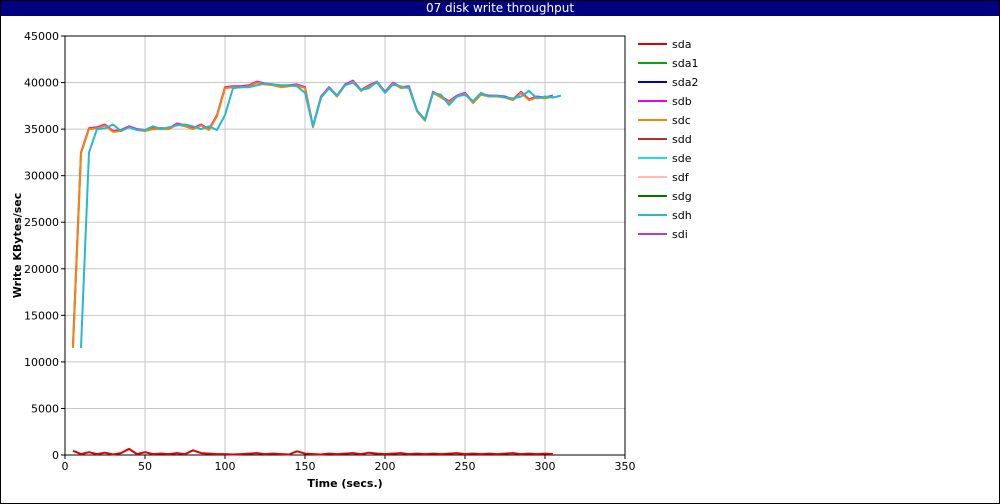  Describe the element at coordinates (41, 83) in the screenshot. I see `y-tick-label-8: 40000` at that location.